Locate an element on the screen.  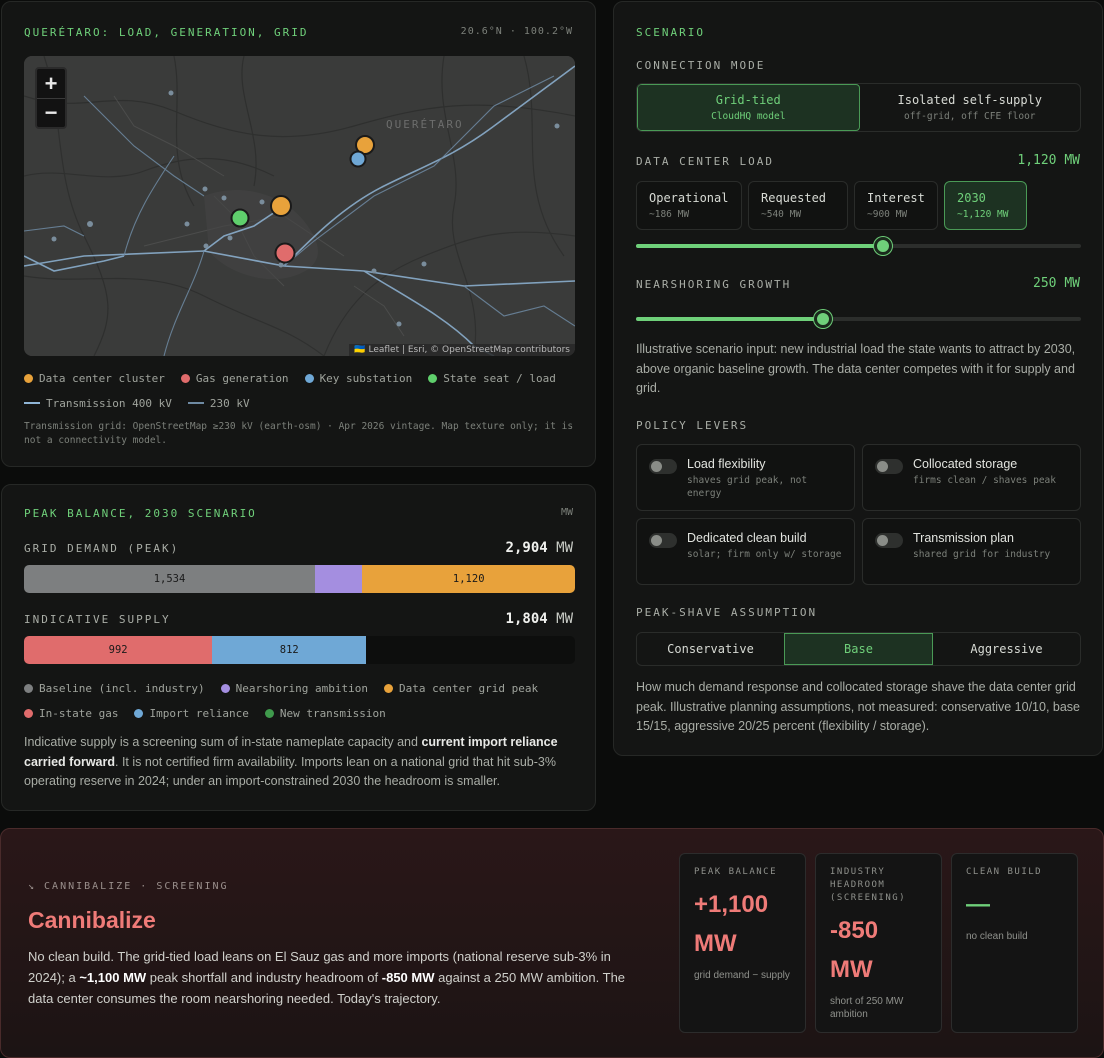
option-title: Isolated self-supply is located at coordinates (970, 100).